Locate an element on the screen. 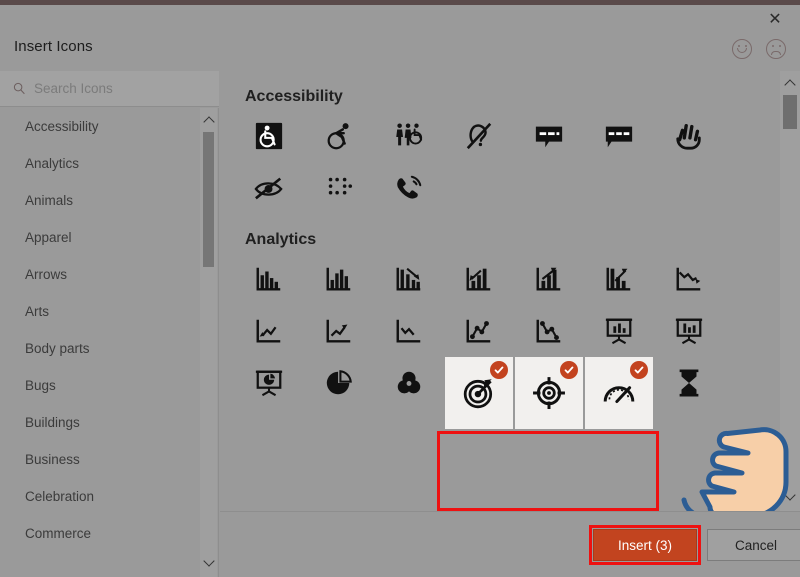 The height and width of the screenshot is (577, 800). eye-slash-icon is located at coordinates (269, 188).